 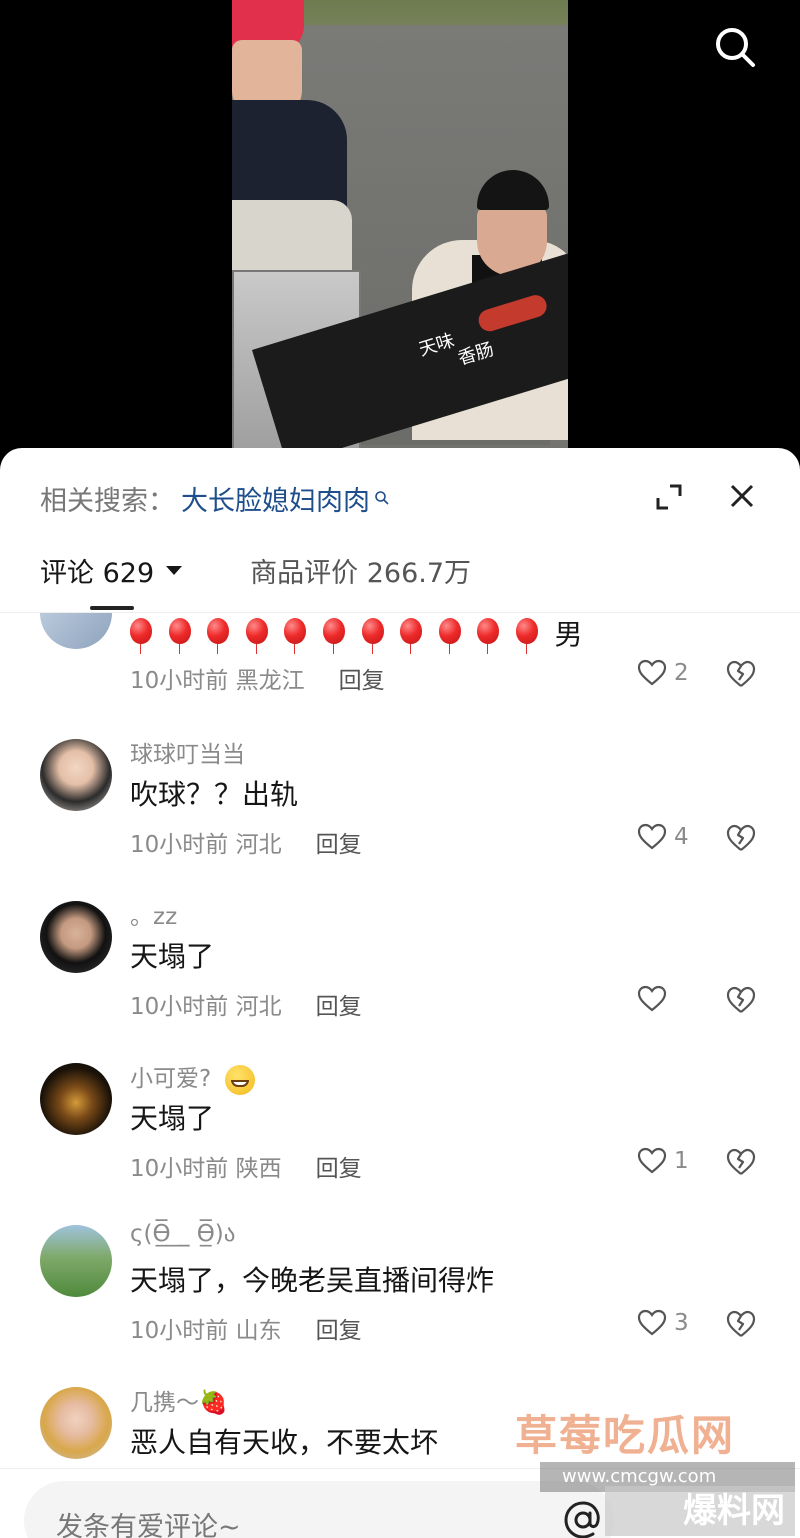 I want to click on tab-comments: 评论 629, so click(x=111, y=570).